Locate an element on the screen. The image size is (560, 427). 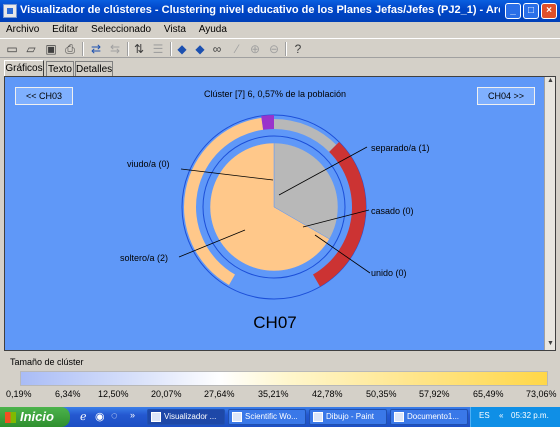
size-tick: 6,34% is located at coordinates (68, 394).